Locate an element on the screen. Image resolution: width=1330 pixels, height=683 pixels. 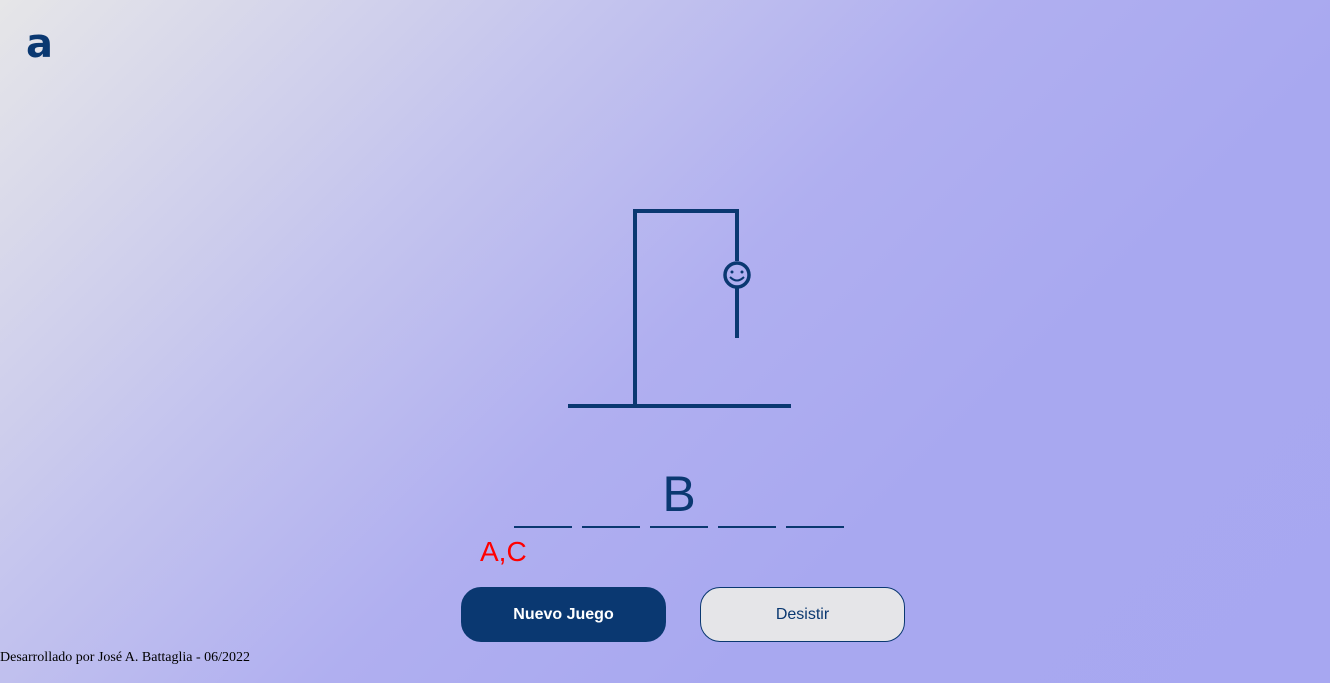
hangman-gallows-icon is located at coordinates (679, 308).